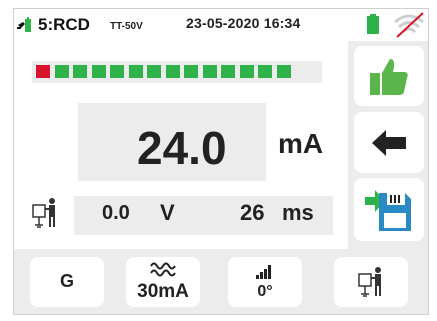 The height and width of the screenshot is (321, 437). I want to click on voltage-box, so click(141, 215).